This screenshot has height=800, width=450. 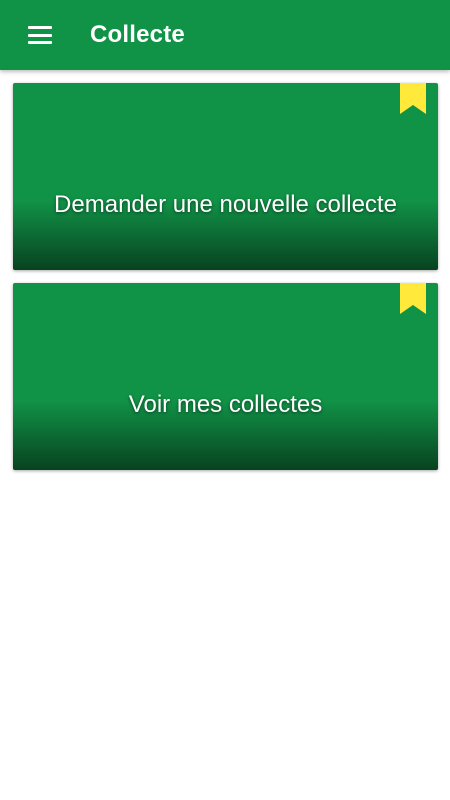 I want to click on hamburger-menu-icon, so click(x=39, y=35).